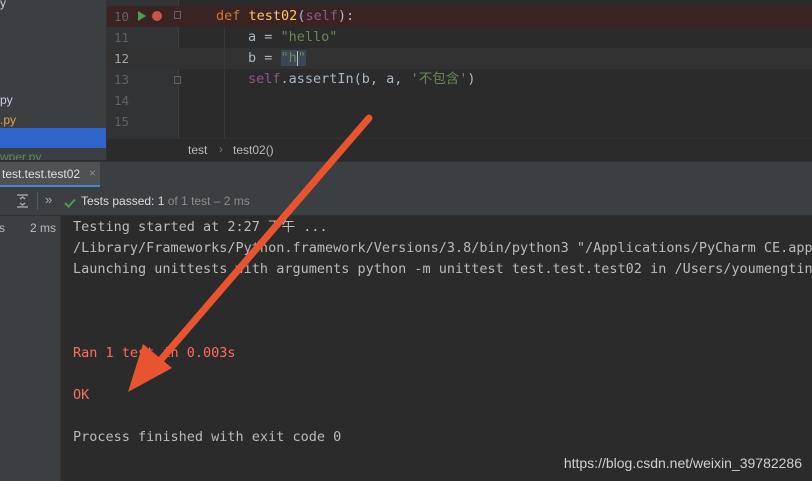 The image size is (812, 481). Describe the element at coordinates (53, 80) in the screenshot. I see `project-panel: y py .py wper.py` at that location.